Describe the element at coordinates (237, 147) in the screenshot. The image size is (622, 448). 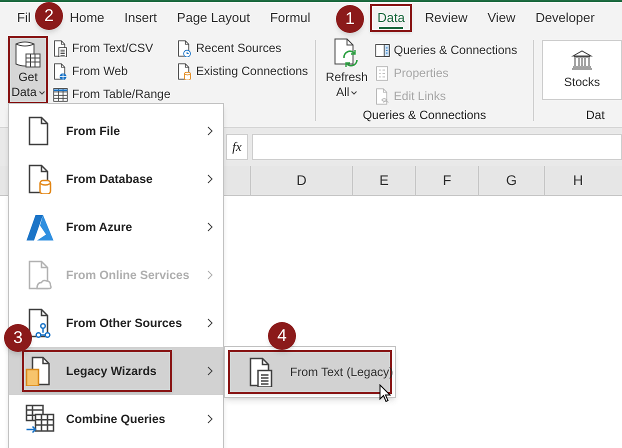
I see `function-label: fx` at that location.